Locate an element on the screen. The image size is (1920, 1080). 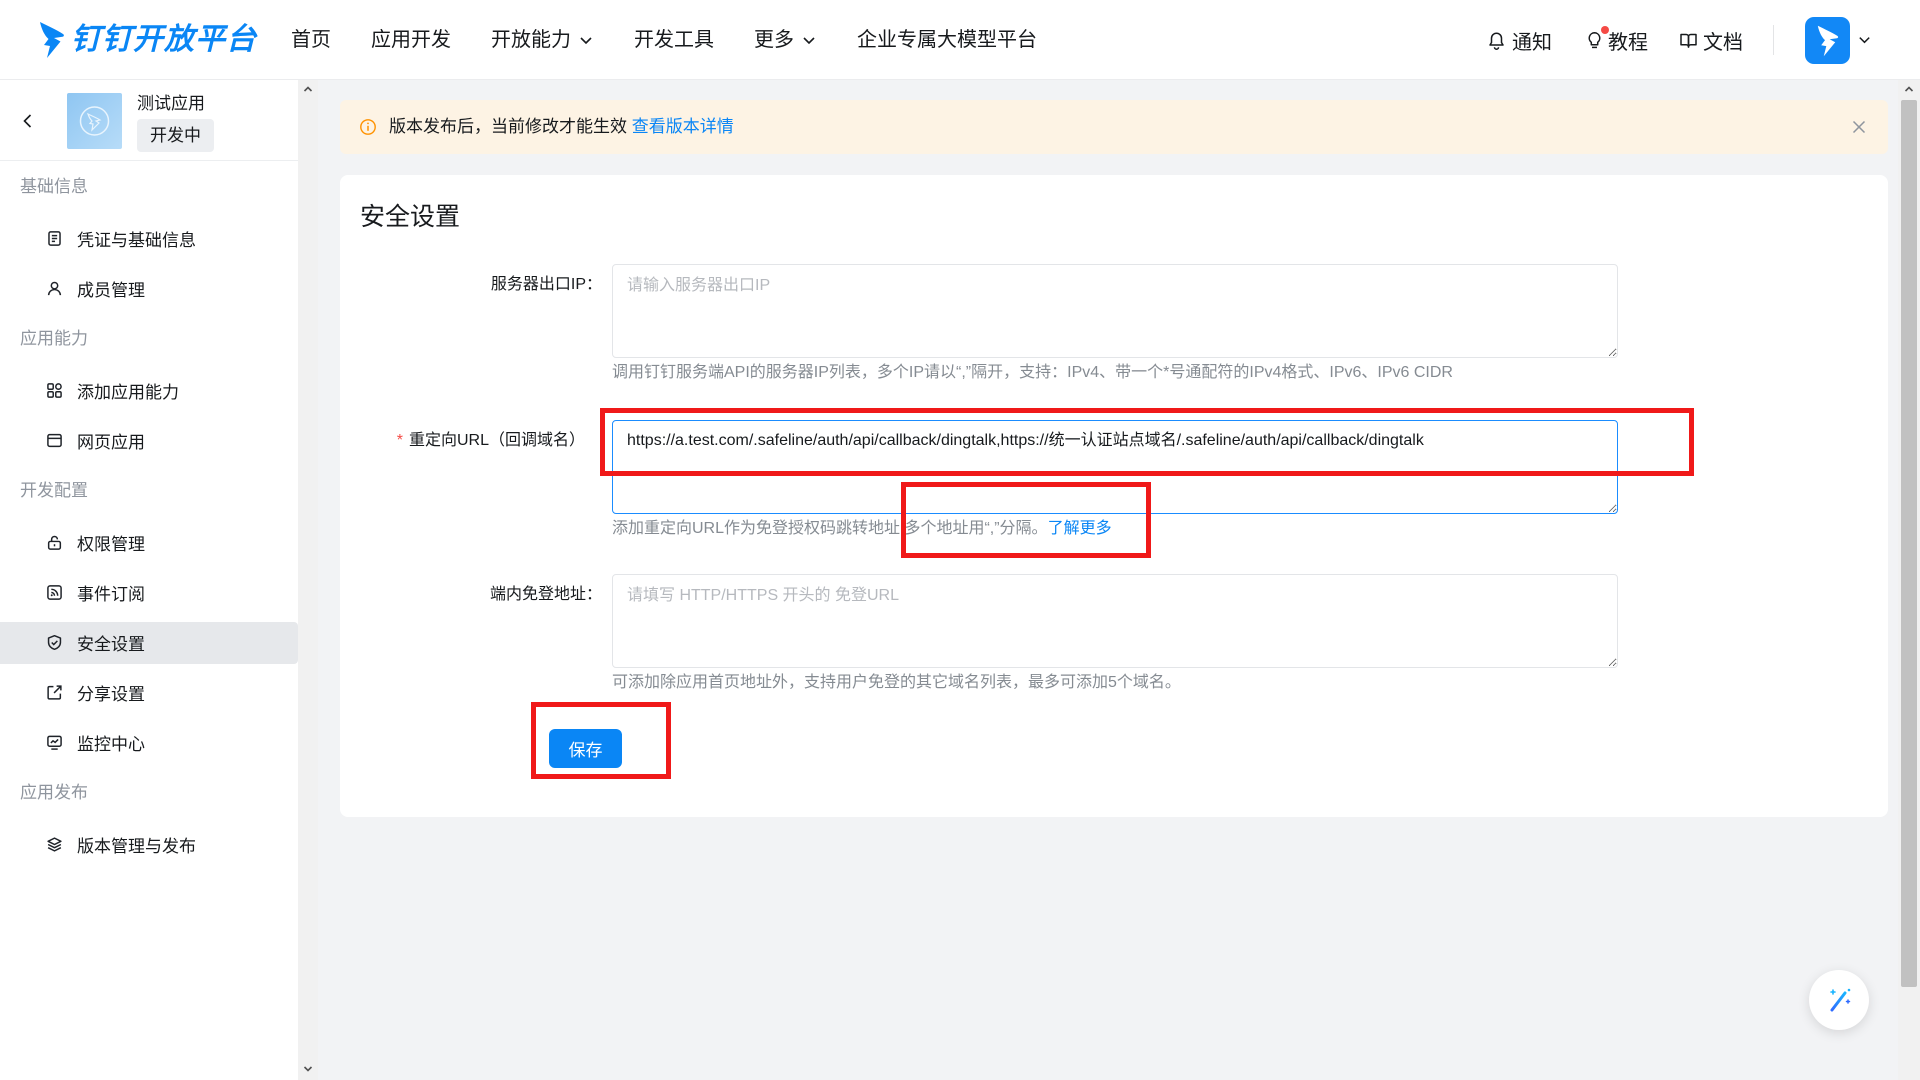
ai-assistant-button is located at coordinates (1839, 1000).